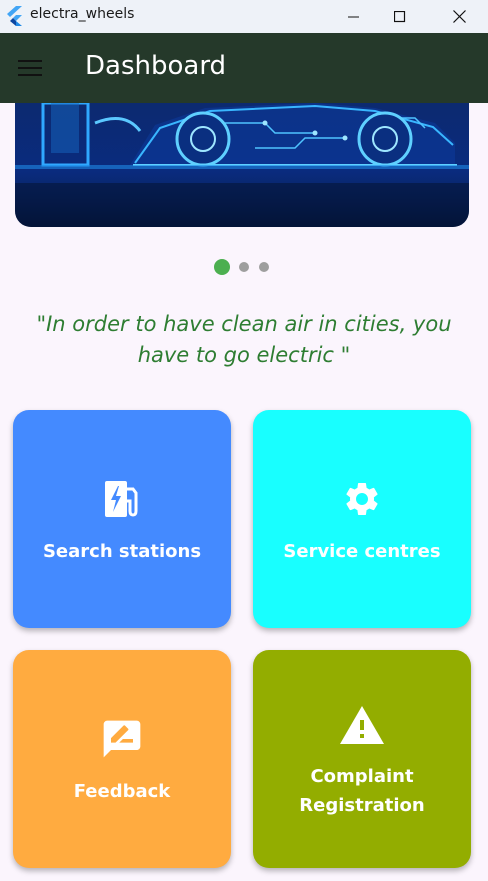 The image size is (488, 881). I want to click on electric-car-image, so click(242, 165).